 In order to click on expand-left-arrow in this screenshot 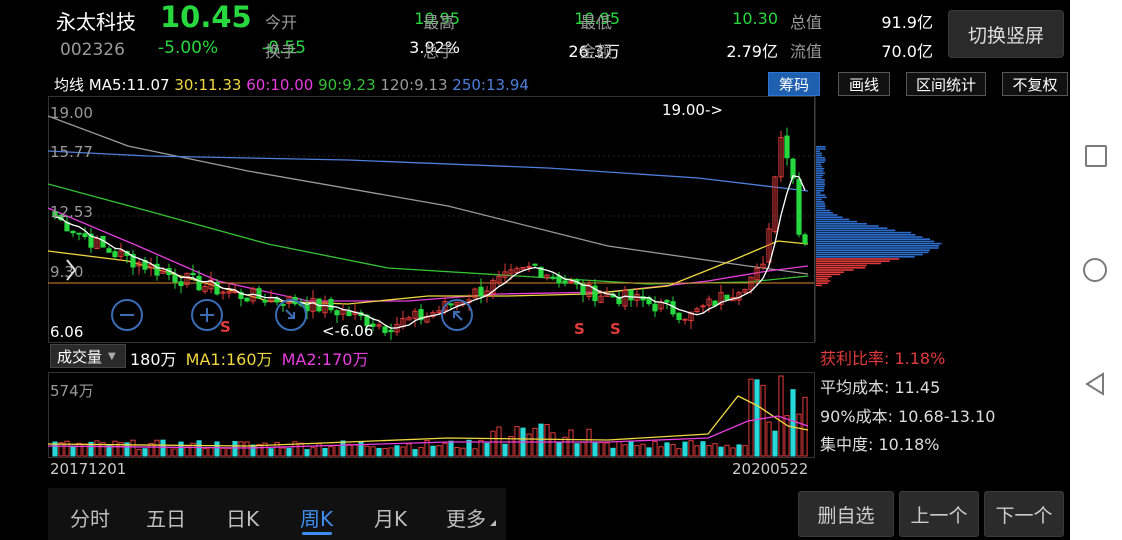, I will do `click(71, 272)`.